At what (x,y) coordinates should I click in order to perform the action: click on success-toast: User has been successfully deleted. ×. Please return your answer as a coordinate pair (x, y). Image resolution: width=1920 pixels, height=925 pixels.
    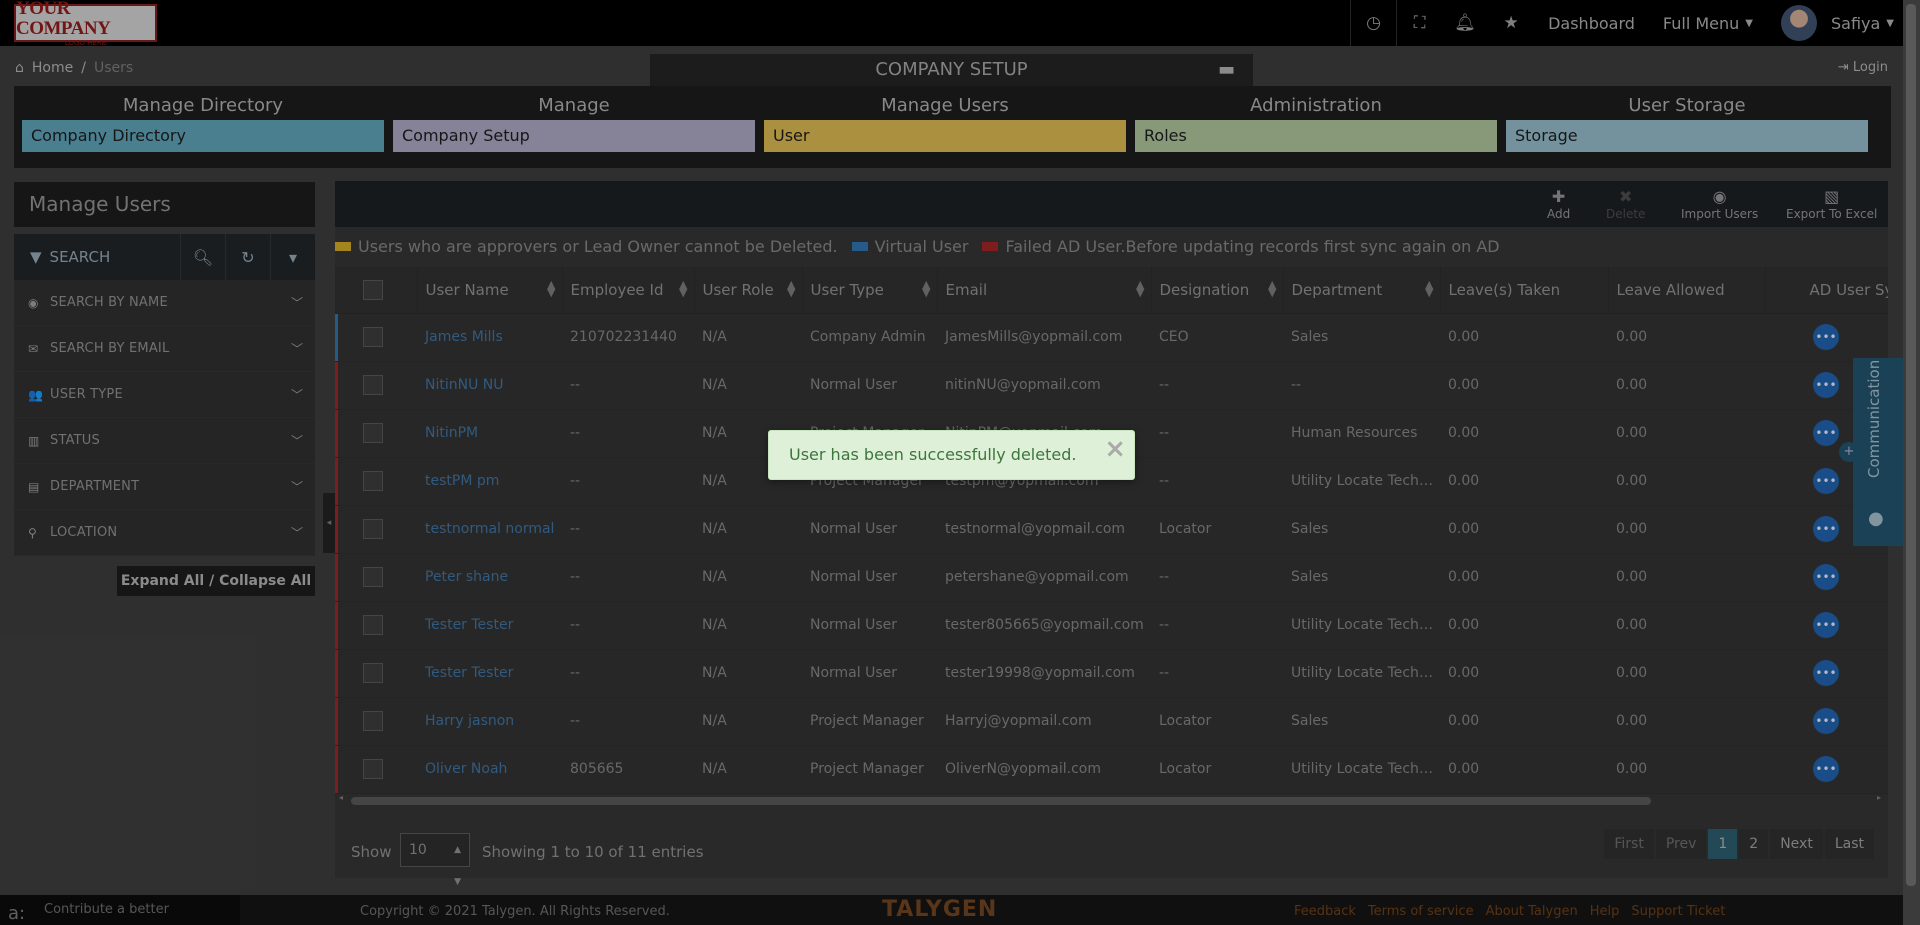
    Looking at the image, I should click on (951, 455).